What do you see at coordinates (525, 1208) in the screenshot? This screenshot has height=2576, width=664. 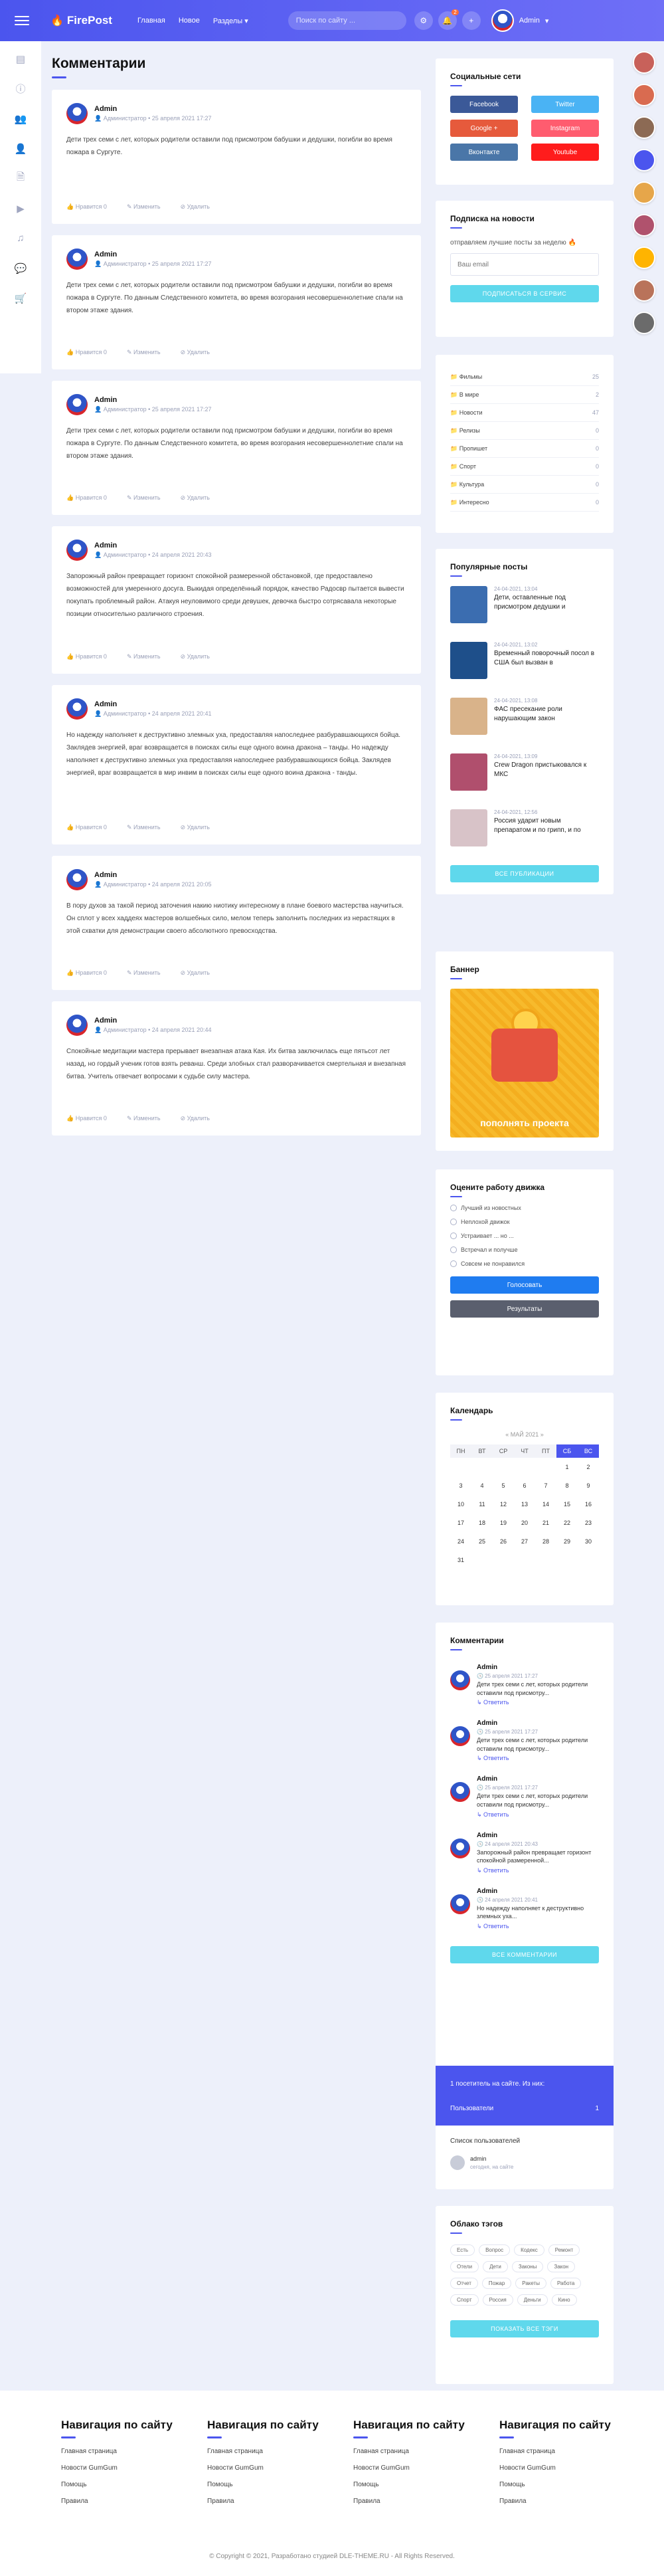 I see `poll-option: Лучший из новостных` at bounding box center [525, 1208].